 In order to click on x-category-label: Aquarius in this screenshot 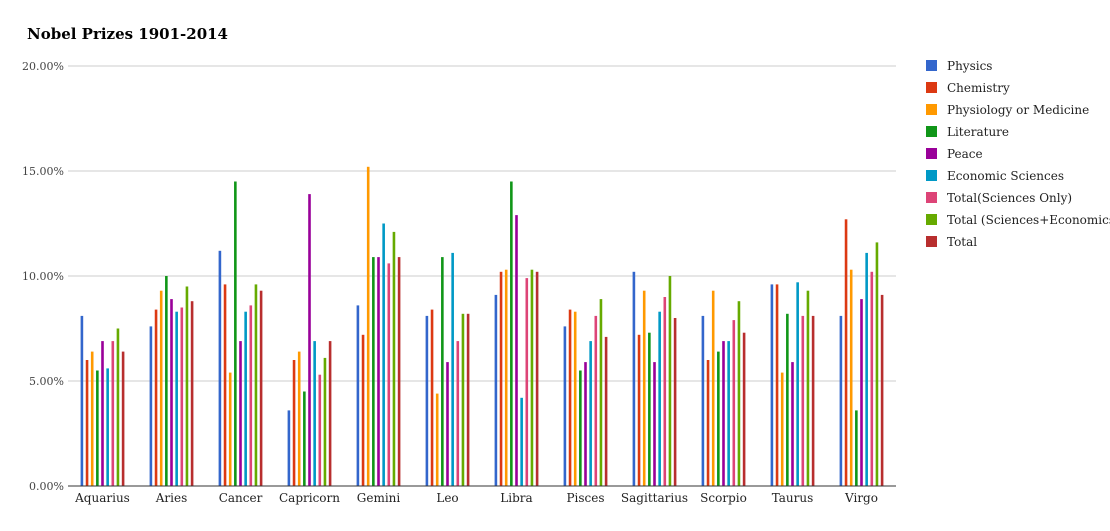, I will do `click(102, 498)`.